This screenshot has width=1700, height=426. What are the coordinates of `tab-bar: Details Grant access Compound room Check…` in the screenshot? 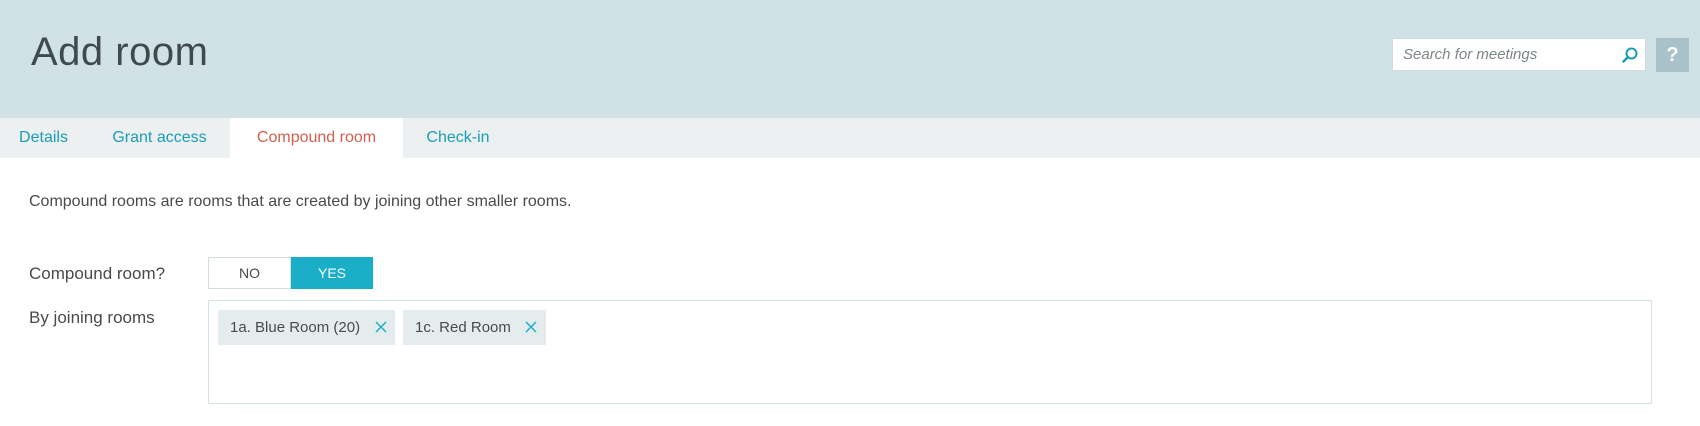 It's located at (850, 138).